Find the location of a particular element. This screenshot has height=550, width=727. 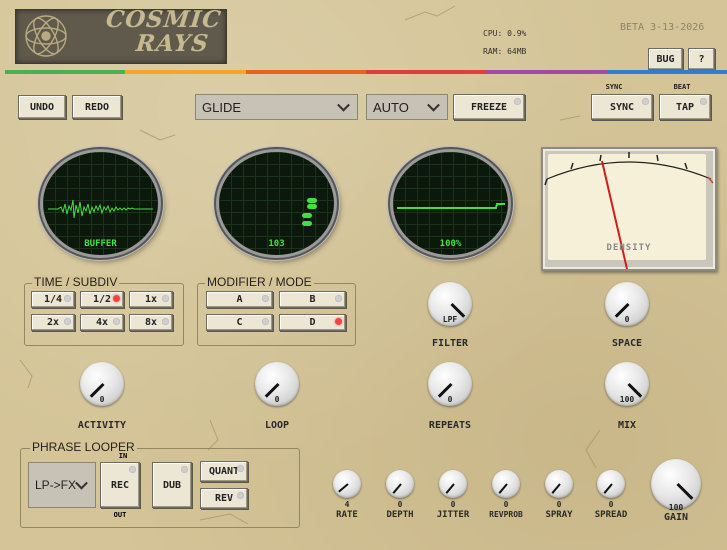

subdiv-button: 2x is located at coordinates (53, 322).